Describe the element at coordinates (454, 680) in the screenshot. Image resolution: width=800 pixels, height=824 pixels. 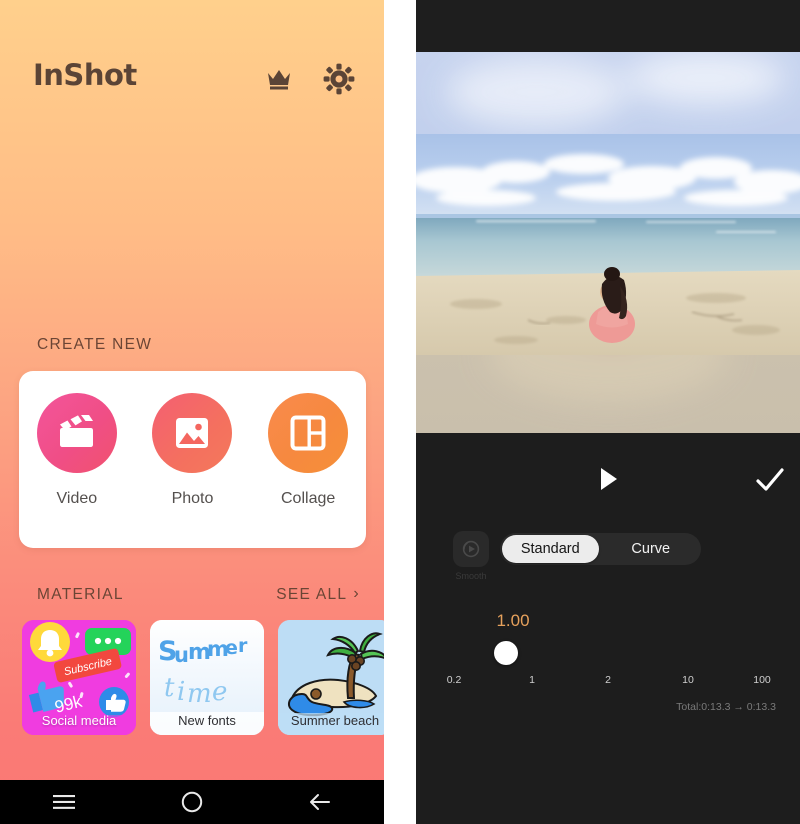
I see `tick-label: 0.2` at that location.